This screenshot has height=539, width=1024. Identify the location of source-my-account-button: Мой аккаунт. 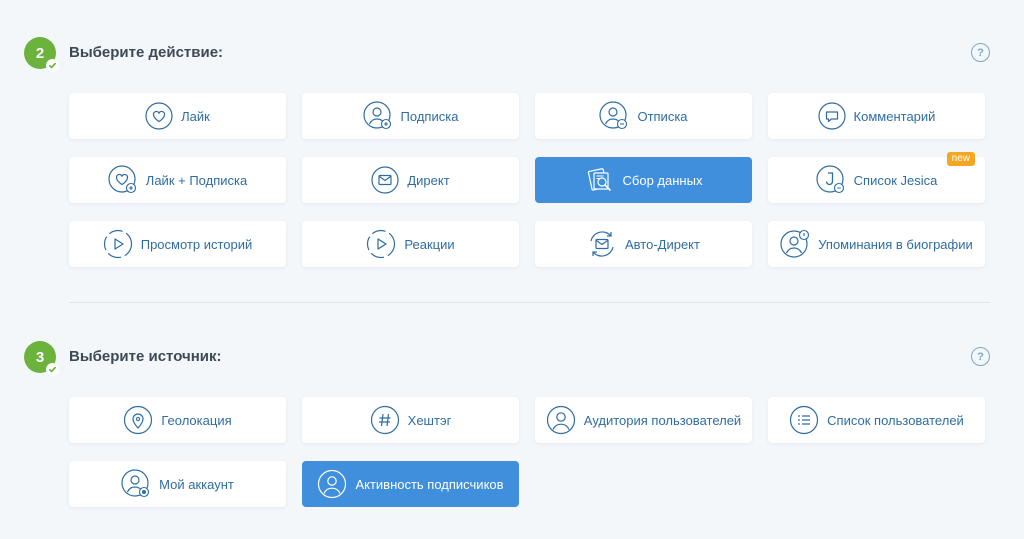
(177, 484).